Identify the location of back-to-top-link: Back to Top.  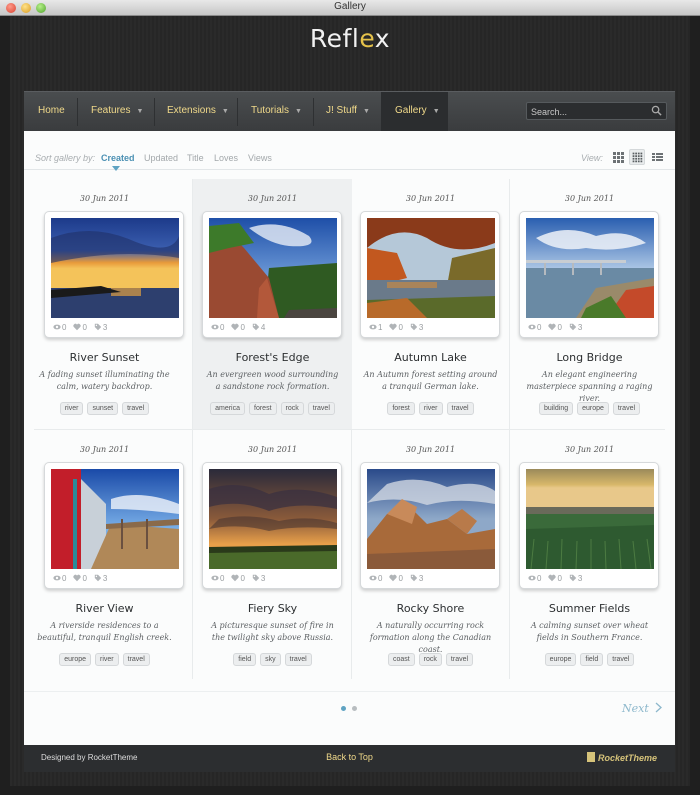
(349, 757).